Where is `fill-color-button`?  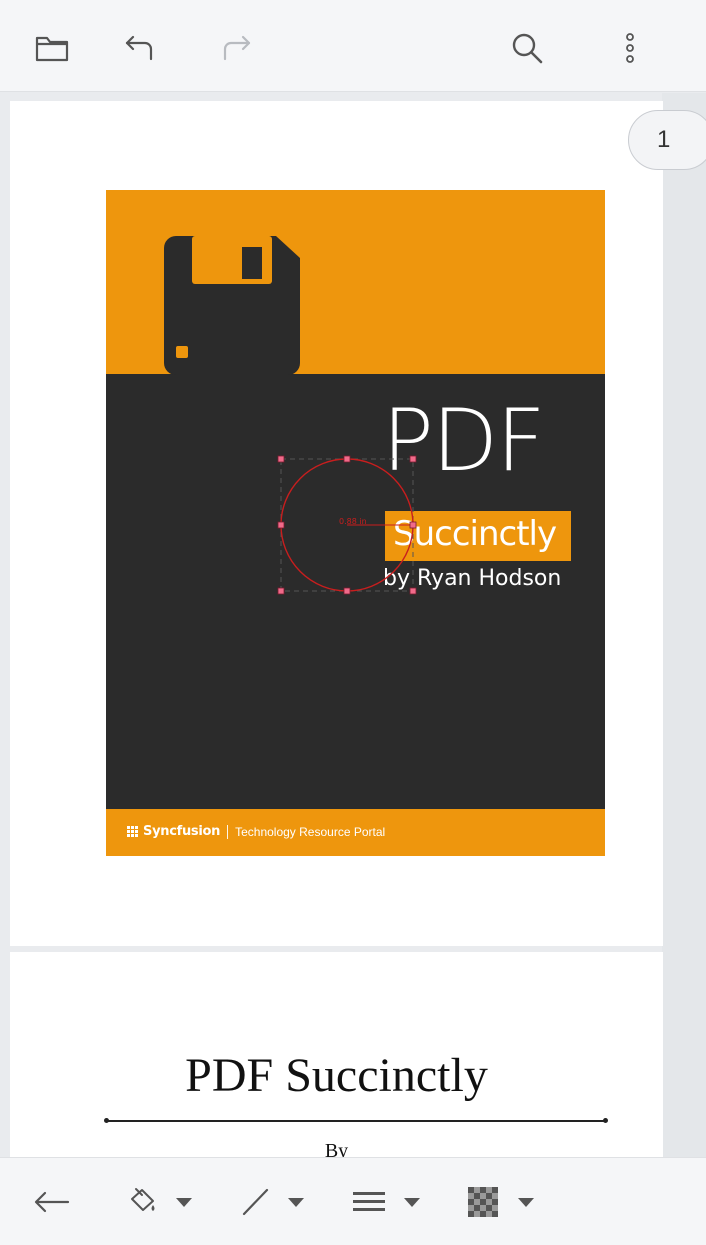 fill-color-button is located at coordinates (159, 1202).